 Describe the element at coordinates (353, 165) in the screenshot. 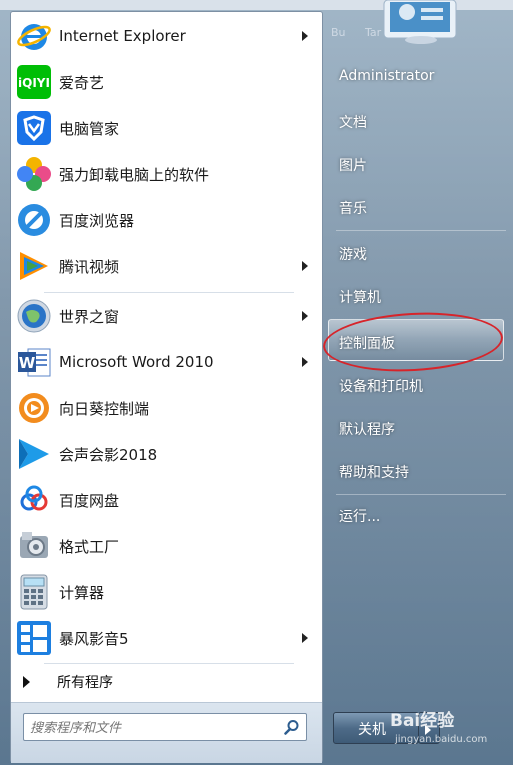

I see `right-item-pictures: 图片` at that location.